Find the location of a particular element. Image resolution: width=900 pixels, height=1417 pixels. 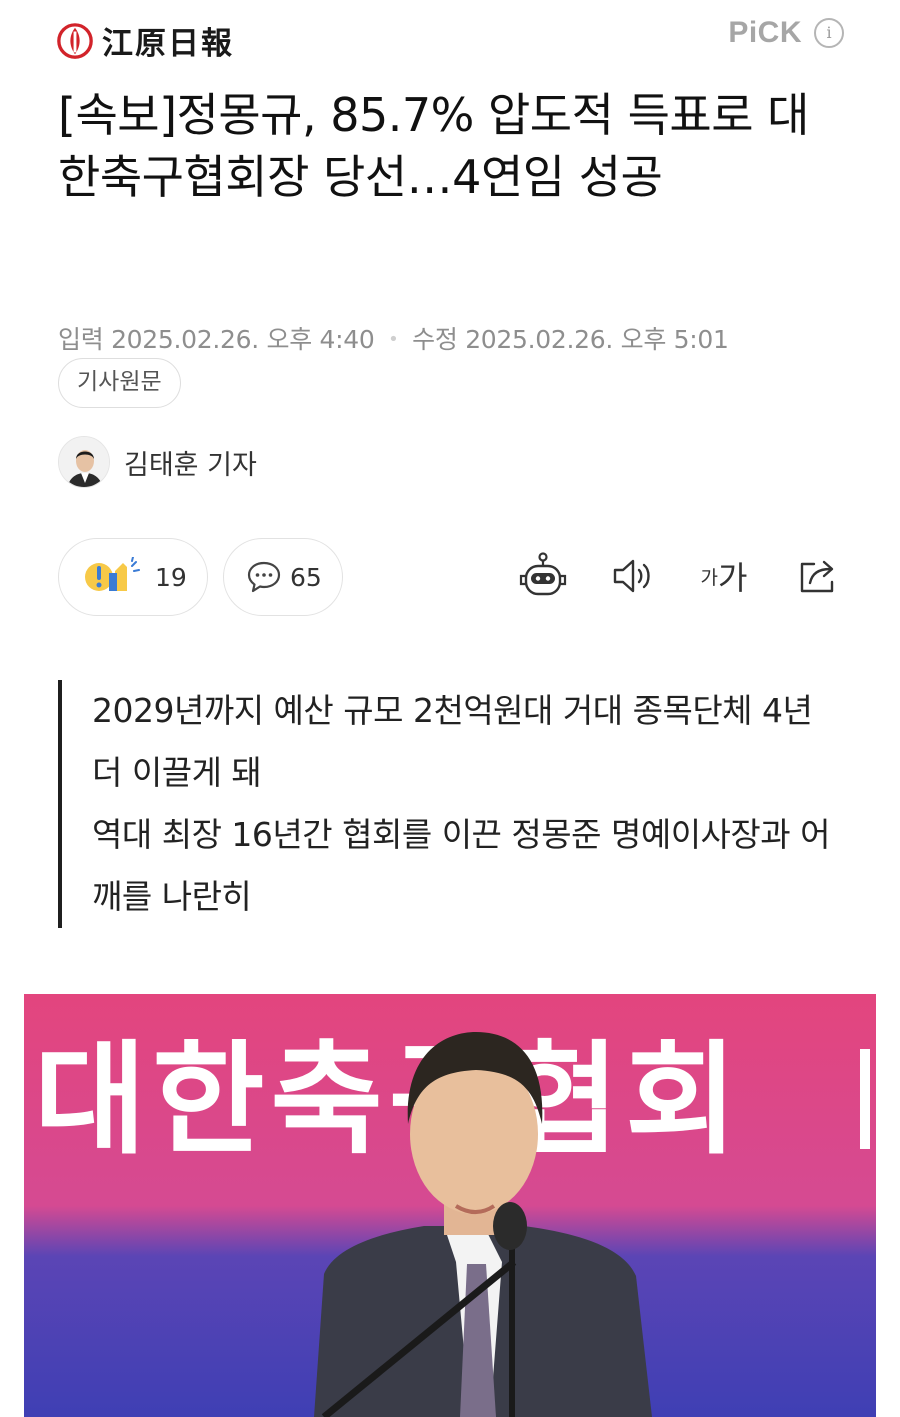

share-button is located at coordinates (818, 576).